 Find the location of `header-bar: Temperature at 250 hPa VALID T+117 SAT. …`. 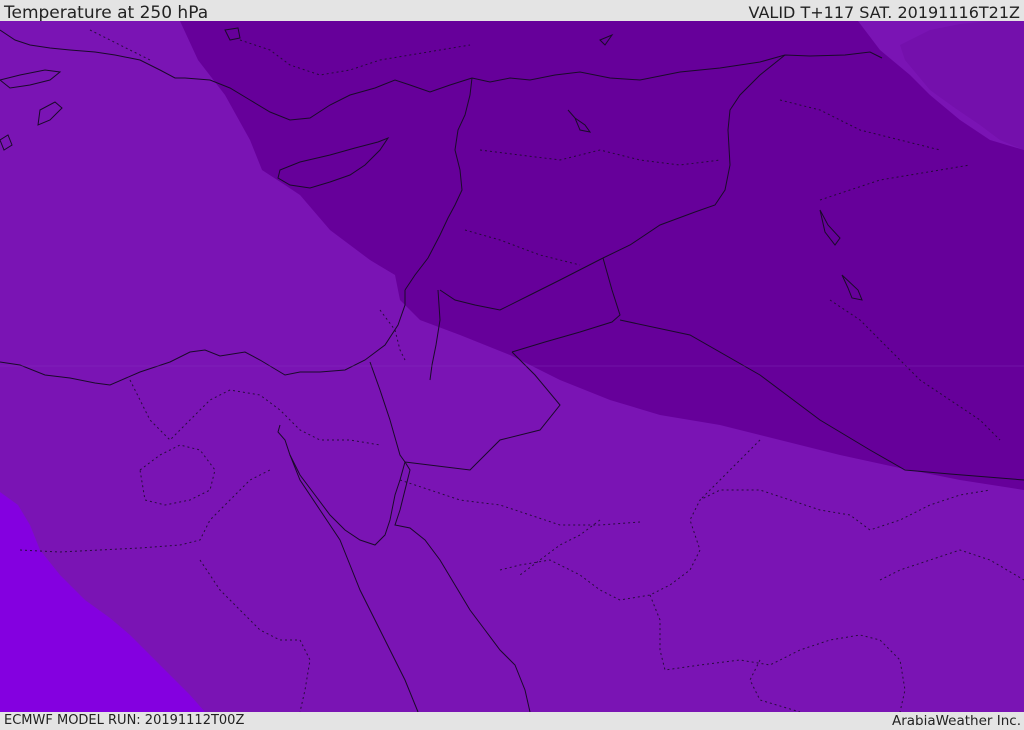

header-bar: Temperature at 250 hPa VALID T+117 SAT. … is located at coordinates (512, 11).